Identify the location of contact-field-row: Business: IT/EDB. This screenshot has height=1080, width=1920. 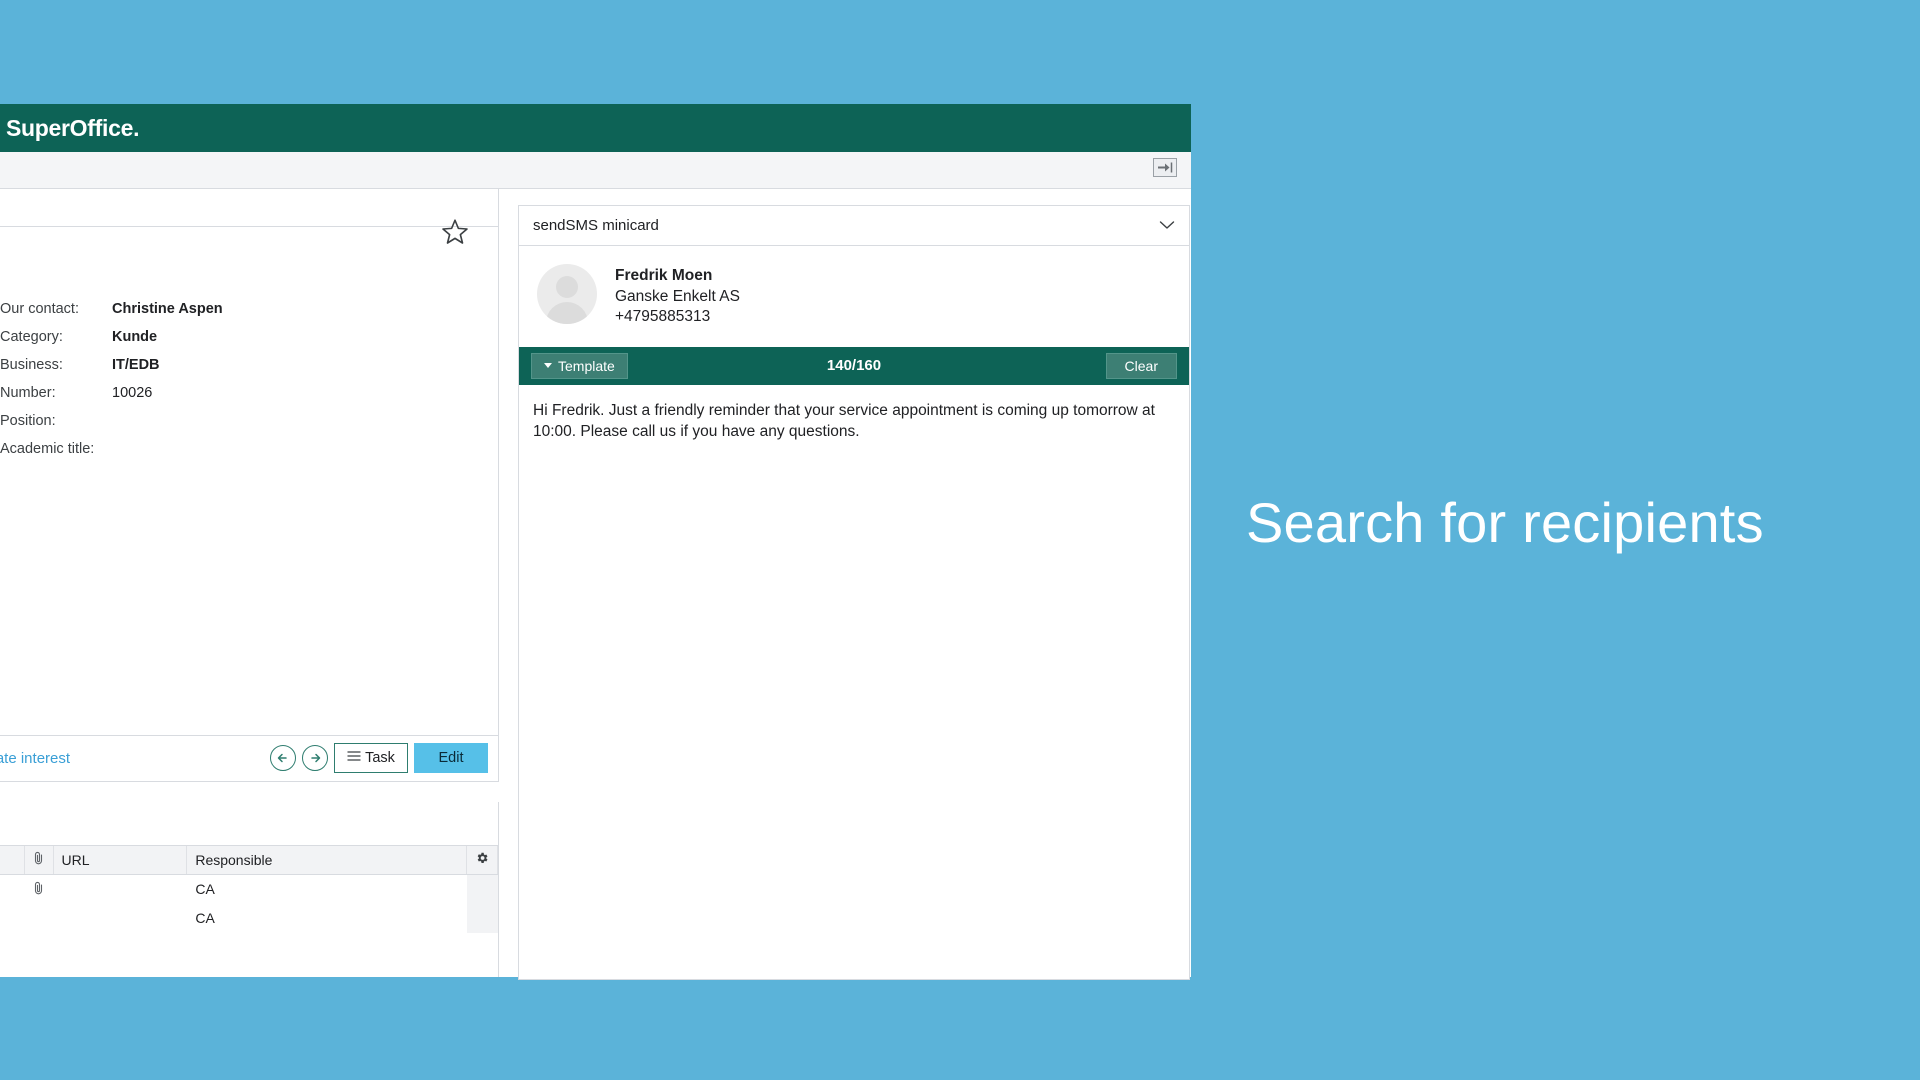
(249, 371).